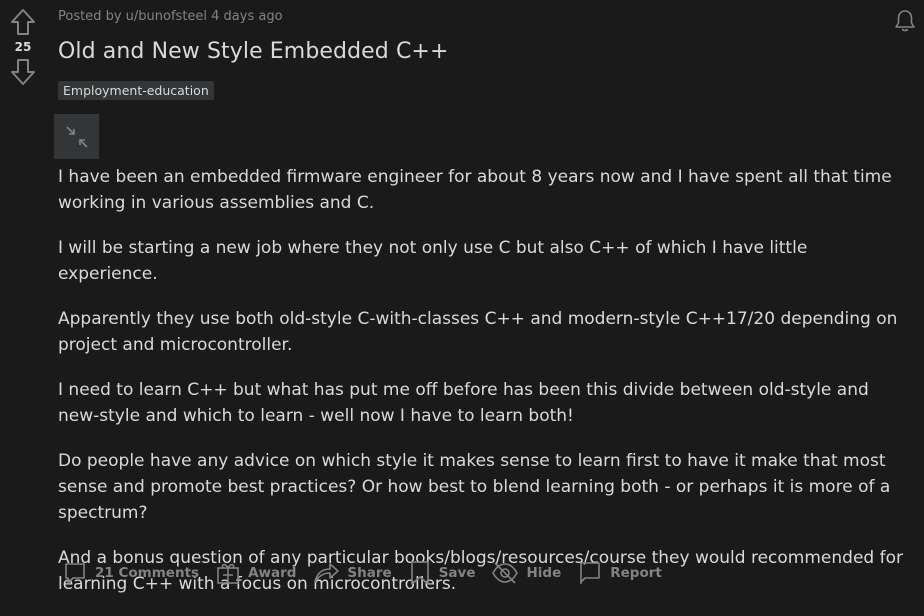  I want to click on flag-icon, so click(590, 573).